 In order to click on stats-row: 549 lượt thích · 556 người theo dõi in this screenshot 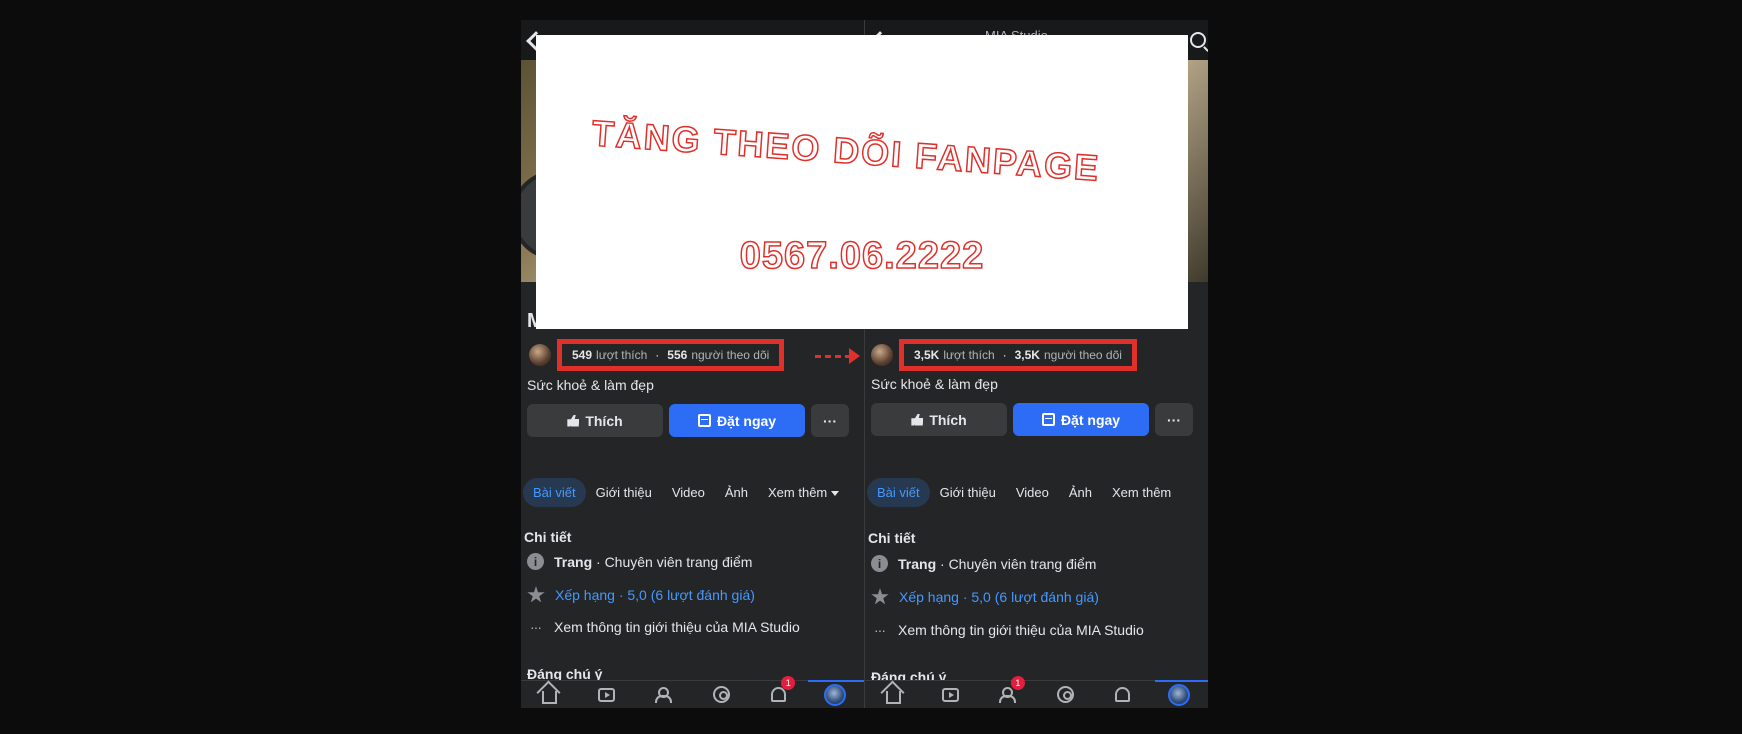, I will do `click(657, 355)`.